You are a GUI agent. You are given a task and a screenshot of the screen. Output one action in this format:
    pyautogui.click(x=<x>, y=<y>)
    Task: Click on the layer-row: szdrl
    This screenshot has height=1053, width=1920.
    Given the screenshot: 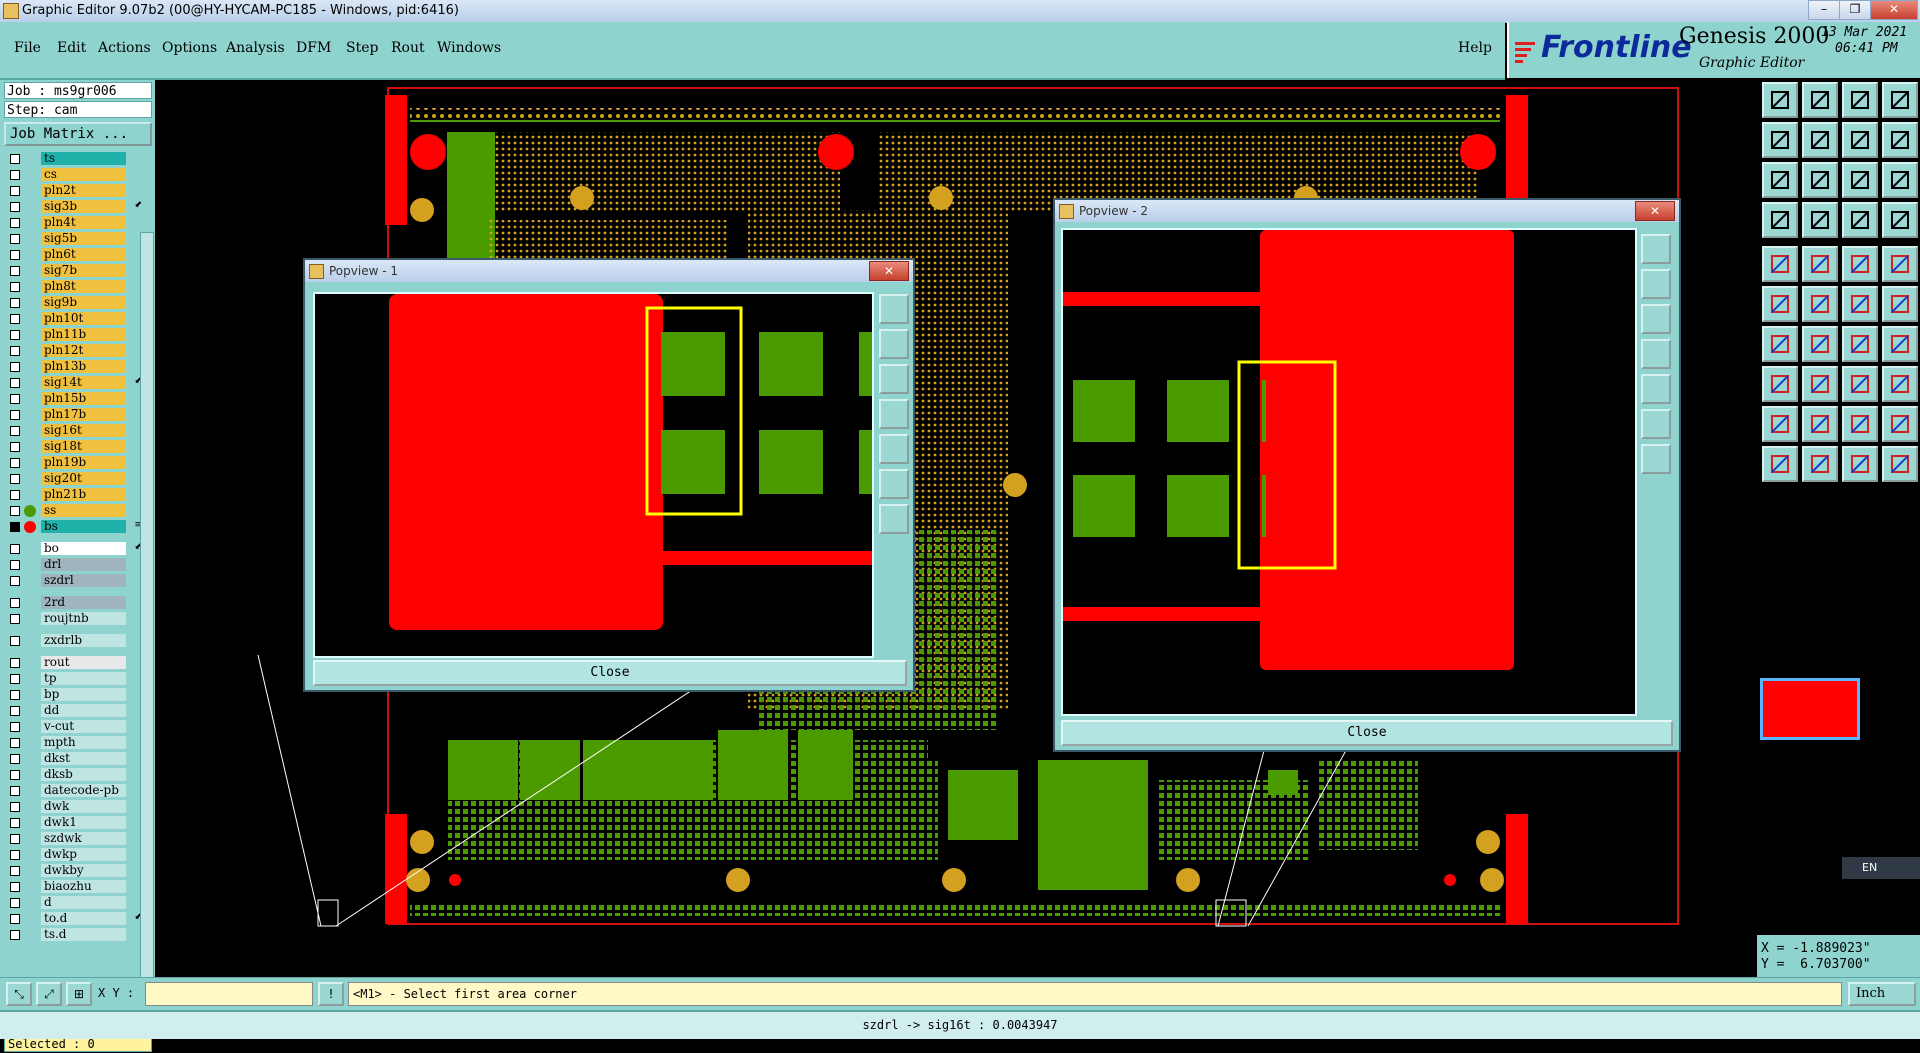 What is the action you would take?
    pyautogui.click(x=74, y=581)
    